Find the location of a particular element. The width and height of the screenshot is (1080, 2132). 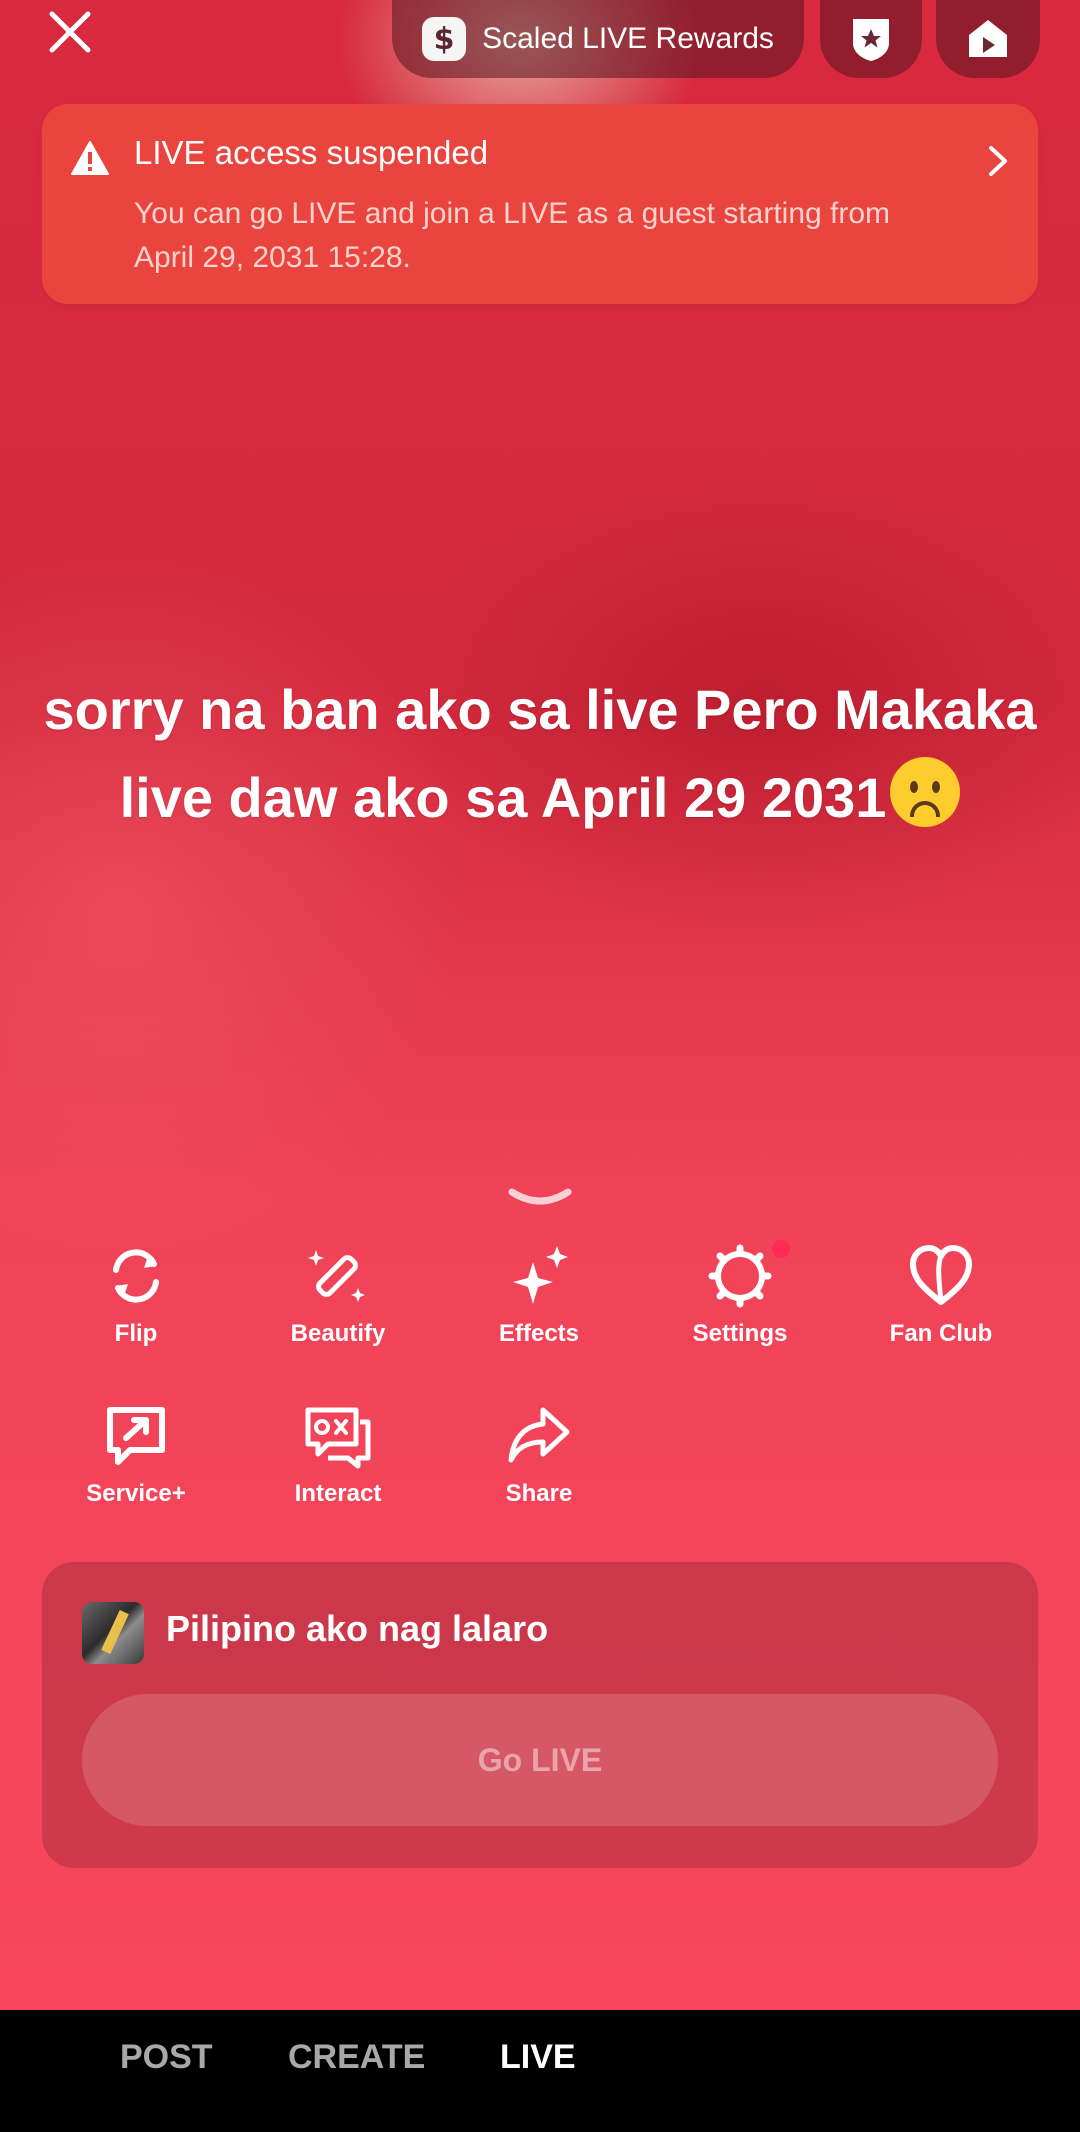

tool-interact: Interact is located at coordinates (338, 1460).